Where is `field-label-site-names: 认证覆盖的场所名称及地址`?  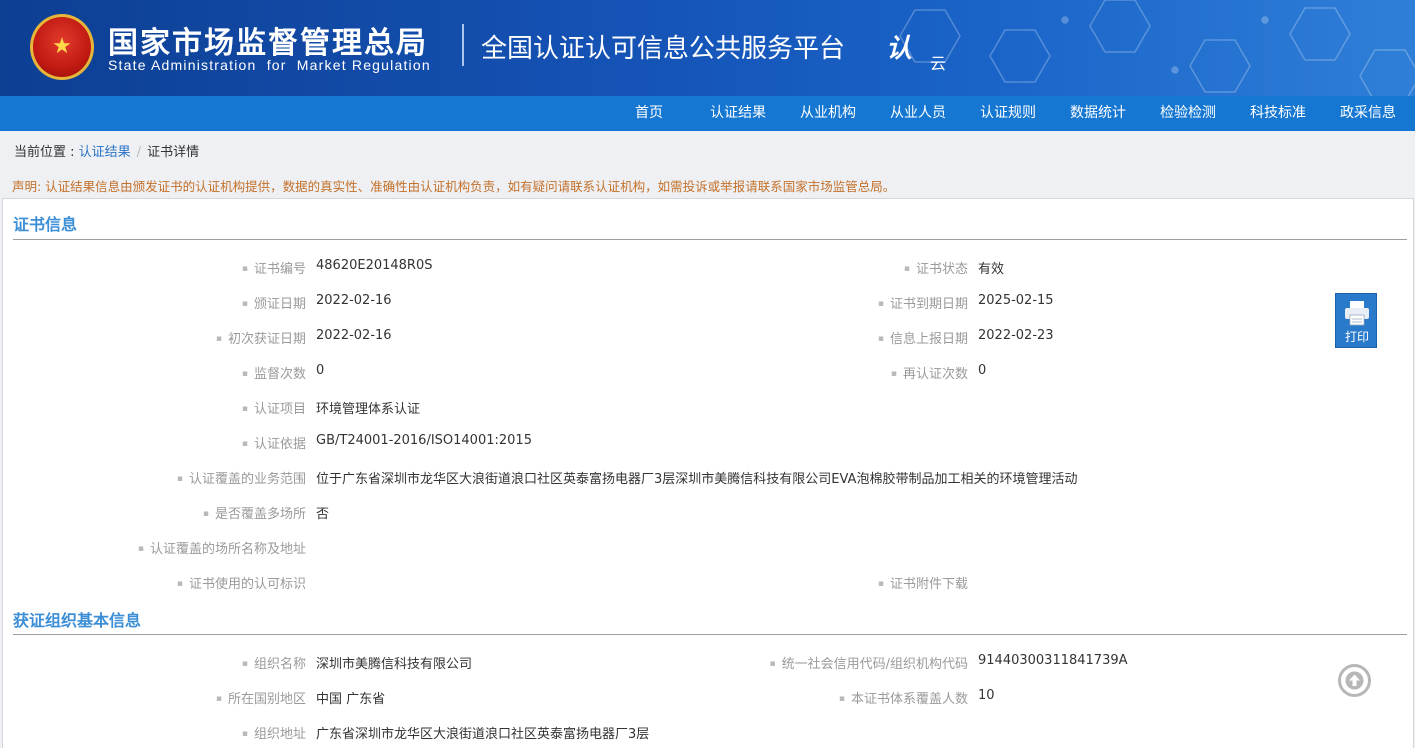 field-label-site-names: 认证覆盖的场所名称及地址 is located at coordinates (222, 547).